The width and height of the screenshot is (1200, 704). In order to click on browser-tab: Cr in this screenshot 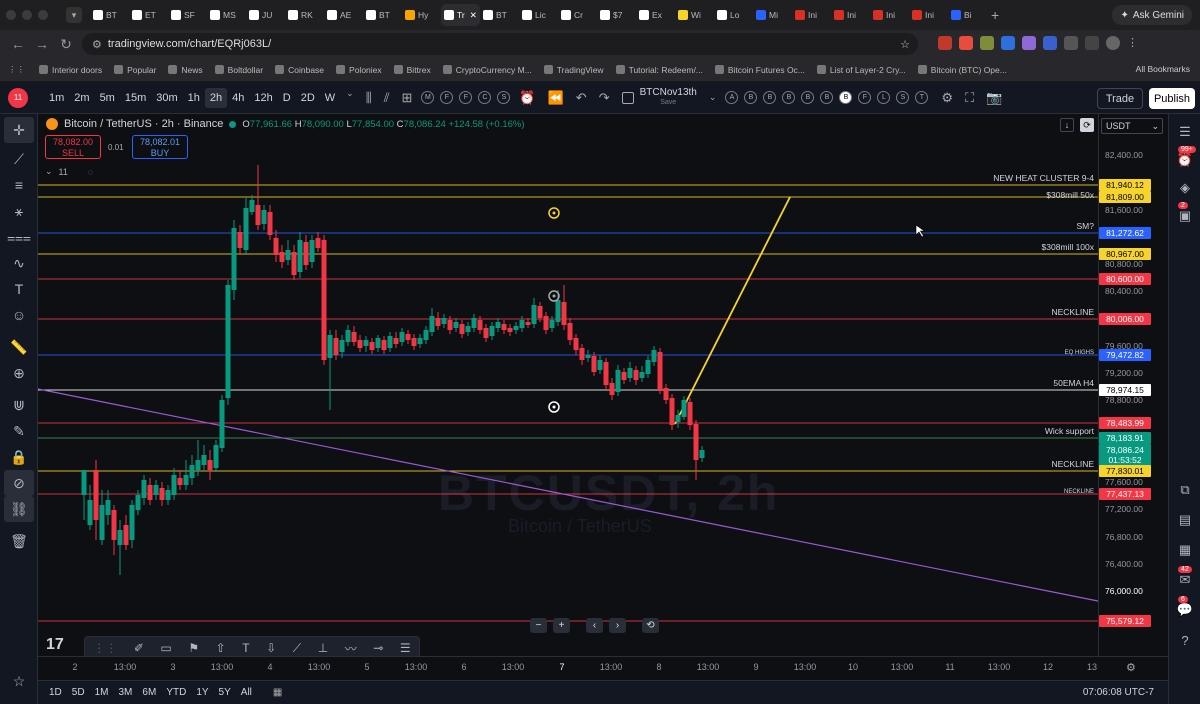, I will do `click(577, 15)`.